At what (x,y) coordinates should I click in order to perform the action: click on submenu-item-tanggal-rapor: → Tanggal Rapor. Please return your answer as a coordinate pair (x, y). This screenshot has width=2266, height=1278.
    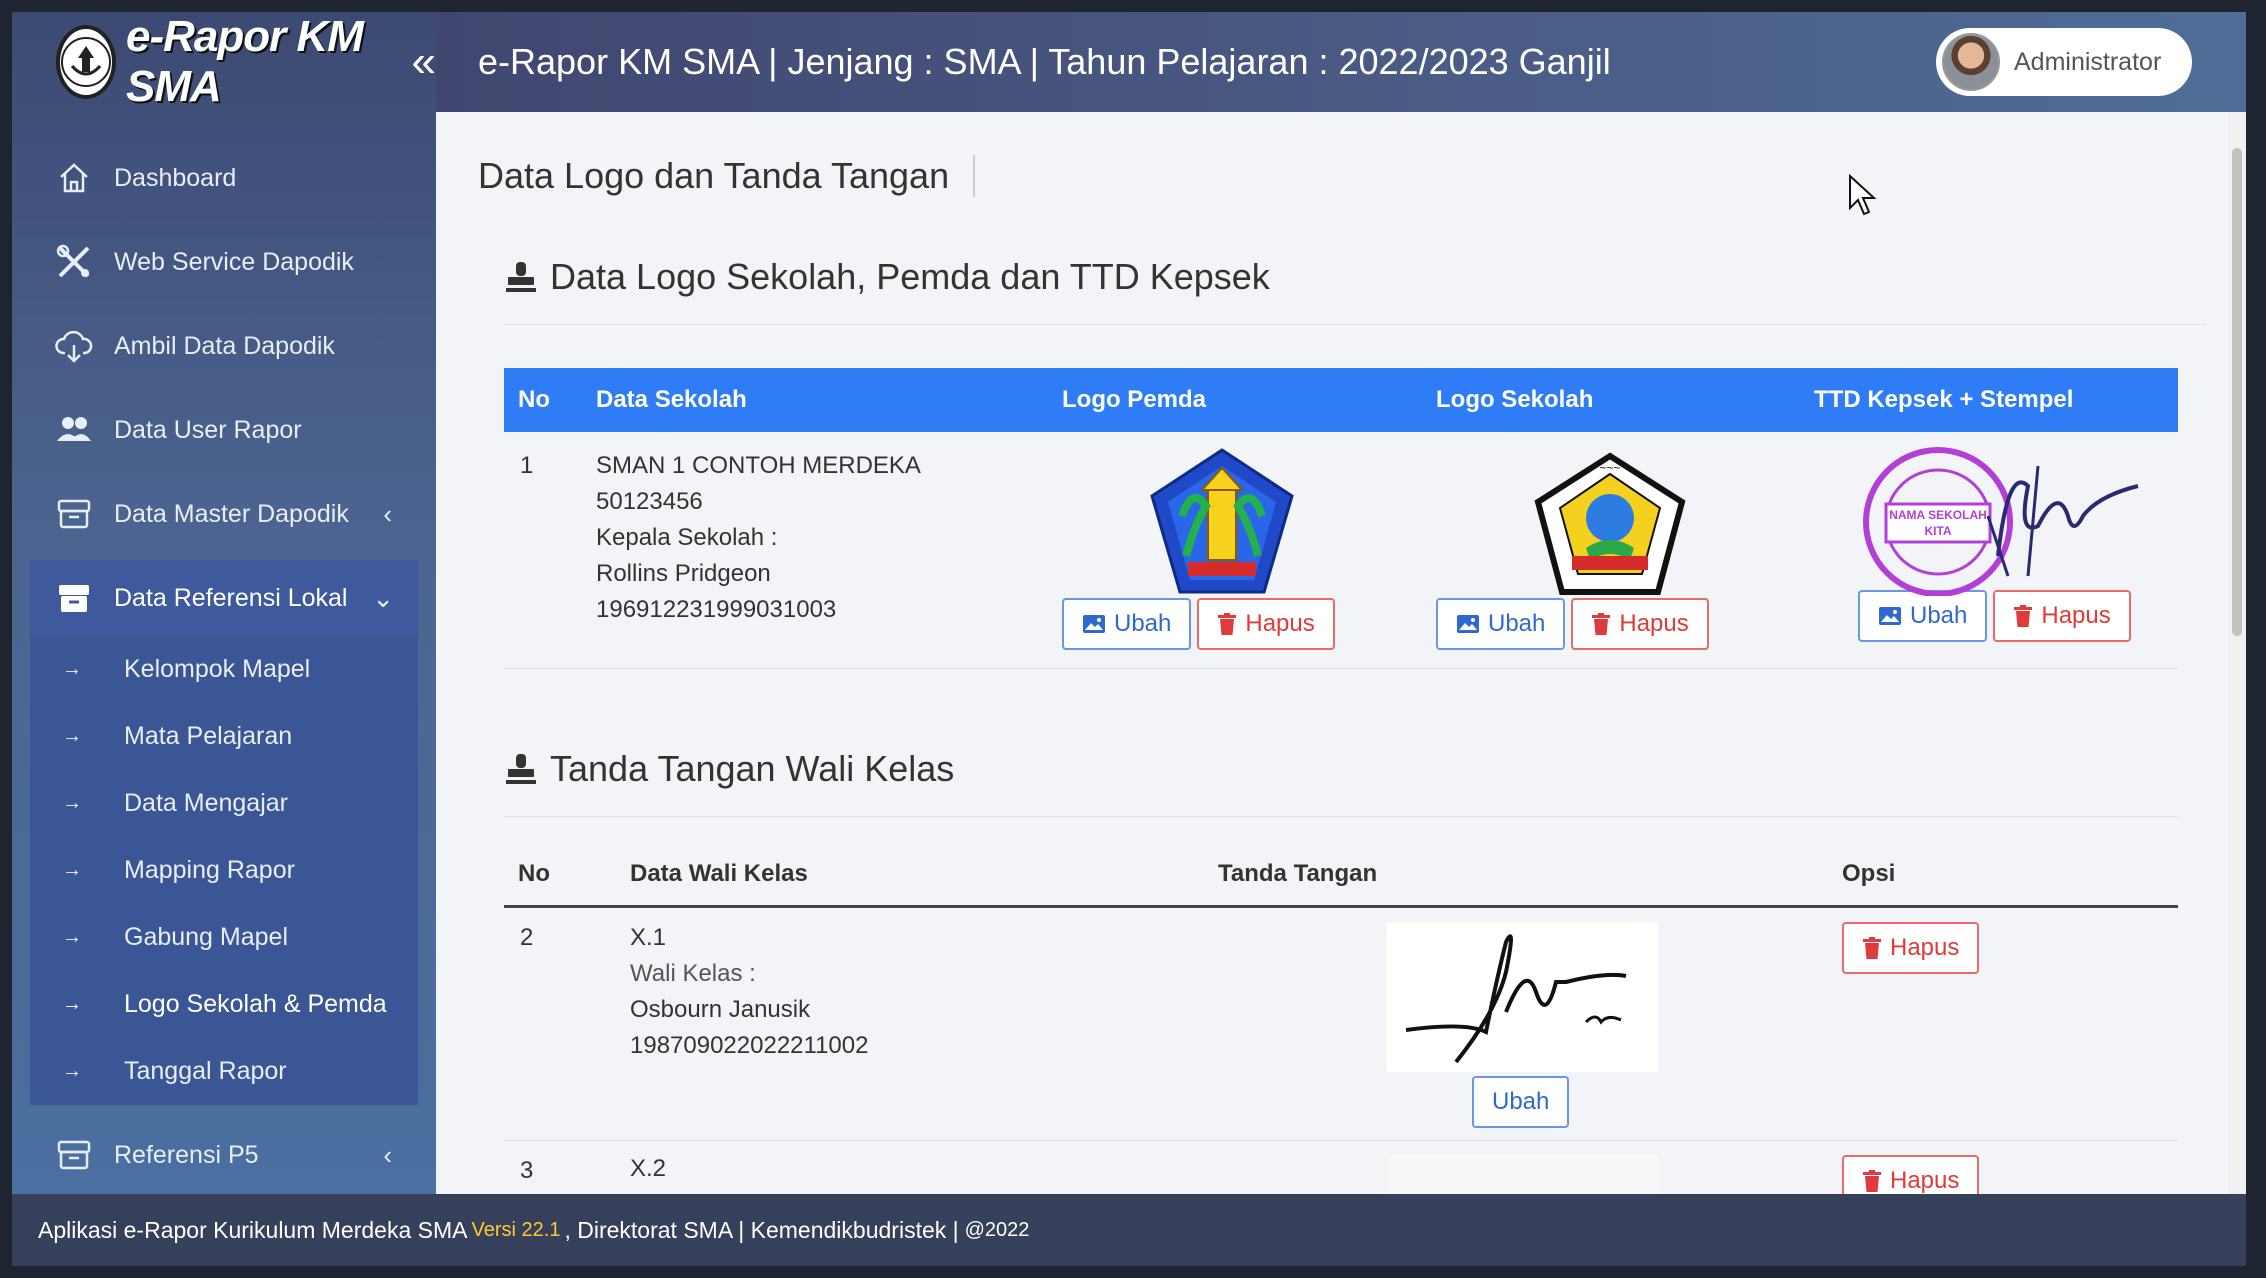
    Looking at the image, I should click on (224, 1071).